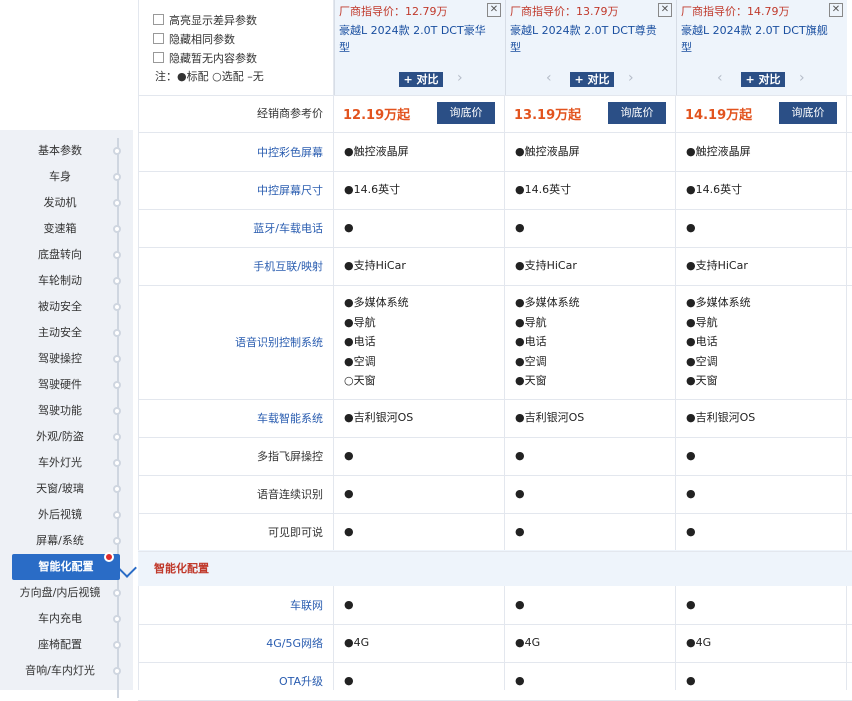  I want to click on spec-label: 车载智能系统, so click(230, 418).